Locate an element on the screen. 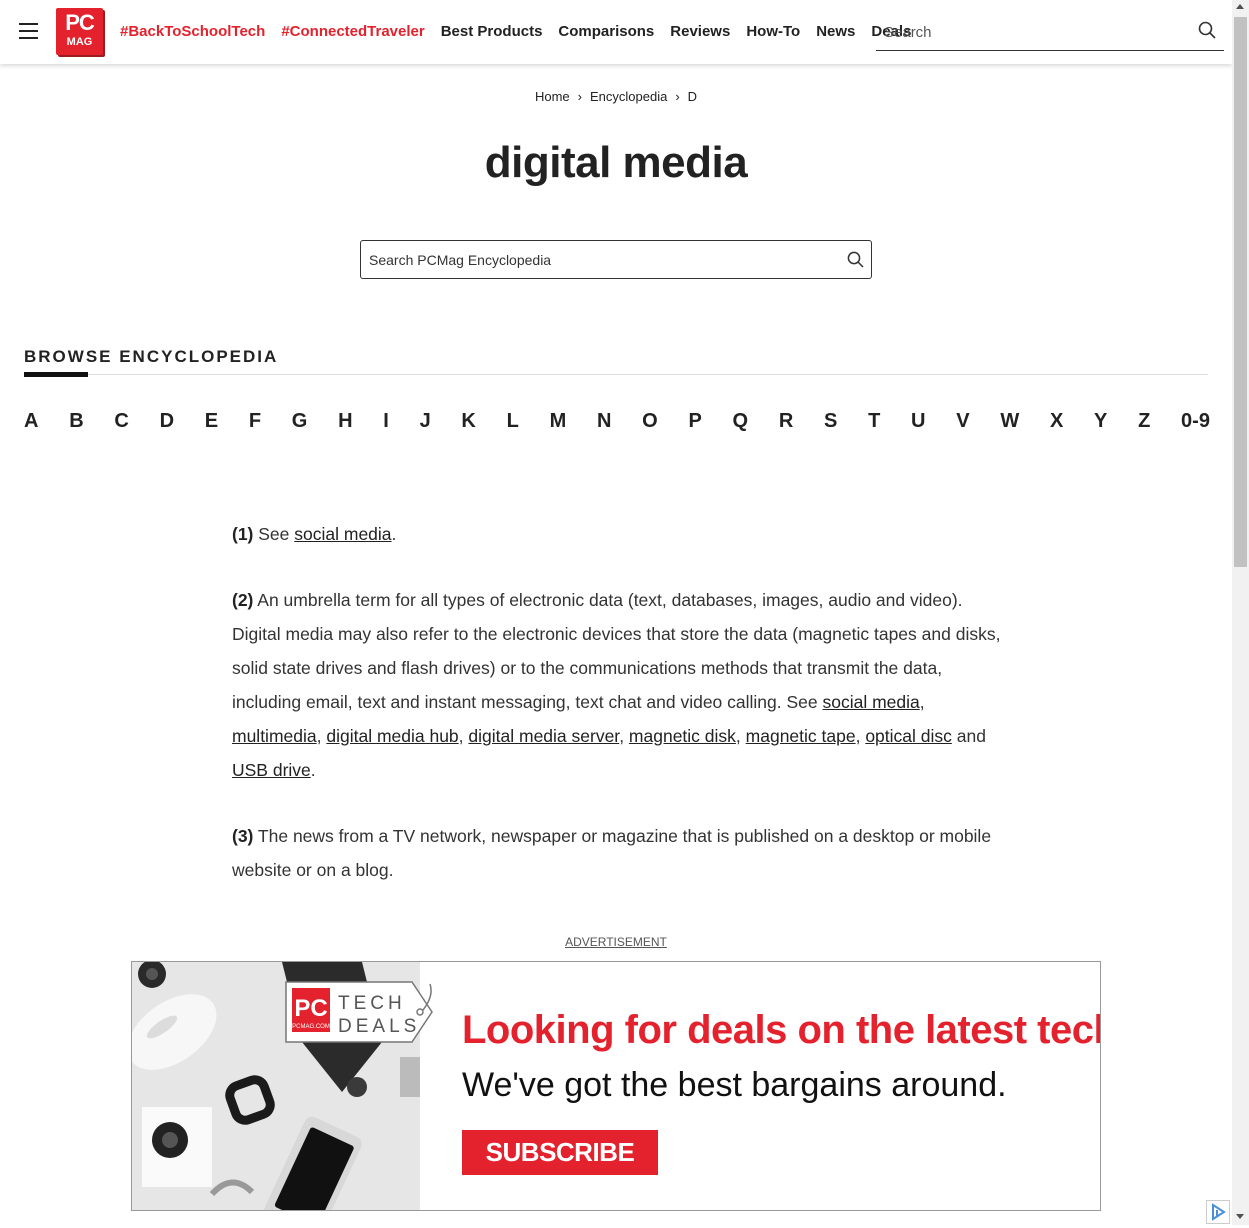 The height and width of the screenshot is (1228, 1249). letter-link: R is located at coordinates (786, 421).